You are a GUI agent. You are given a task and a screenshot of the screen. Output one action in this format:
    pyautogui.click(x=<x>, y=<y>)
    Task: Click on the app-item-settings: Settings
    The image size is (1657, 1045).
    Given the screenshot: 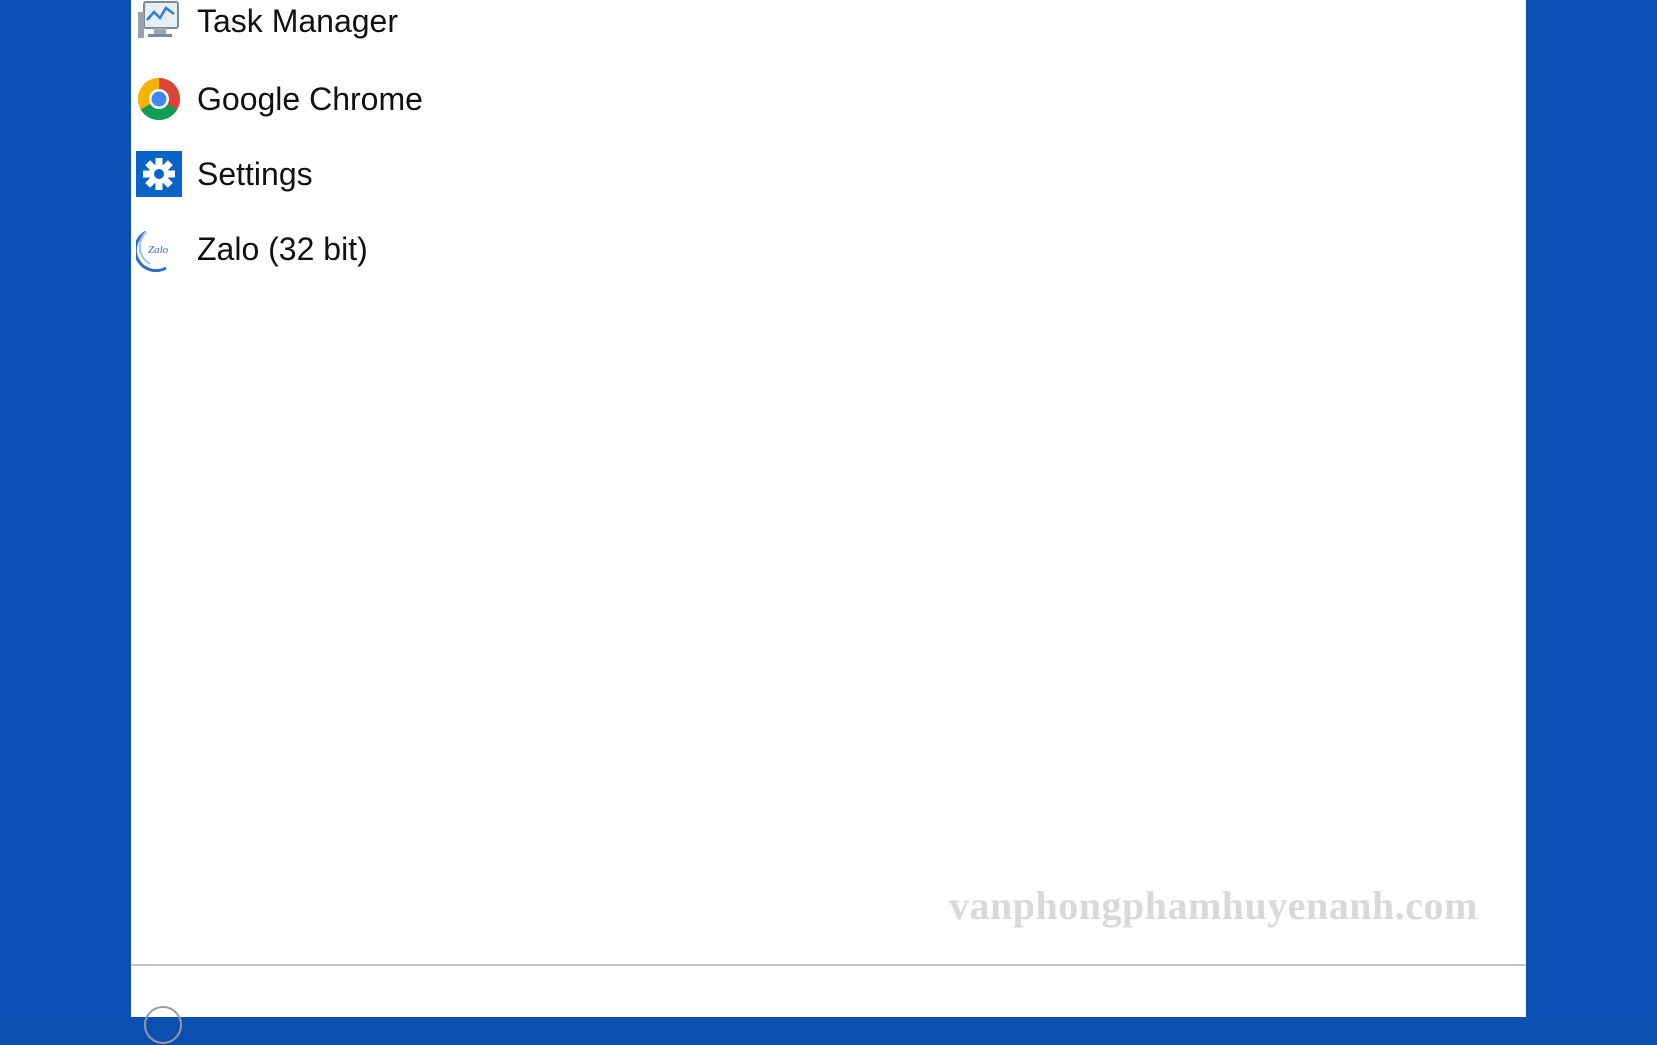 What is the action you would take?
    pyautogui.click(x=391, y=174)
    